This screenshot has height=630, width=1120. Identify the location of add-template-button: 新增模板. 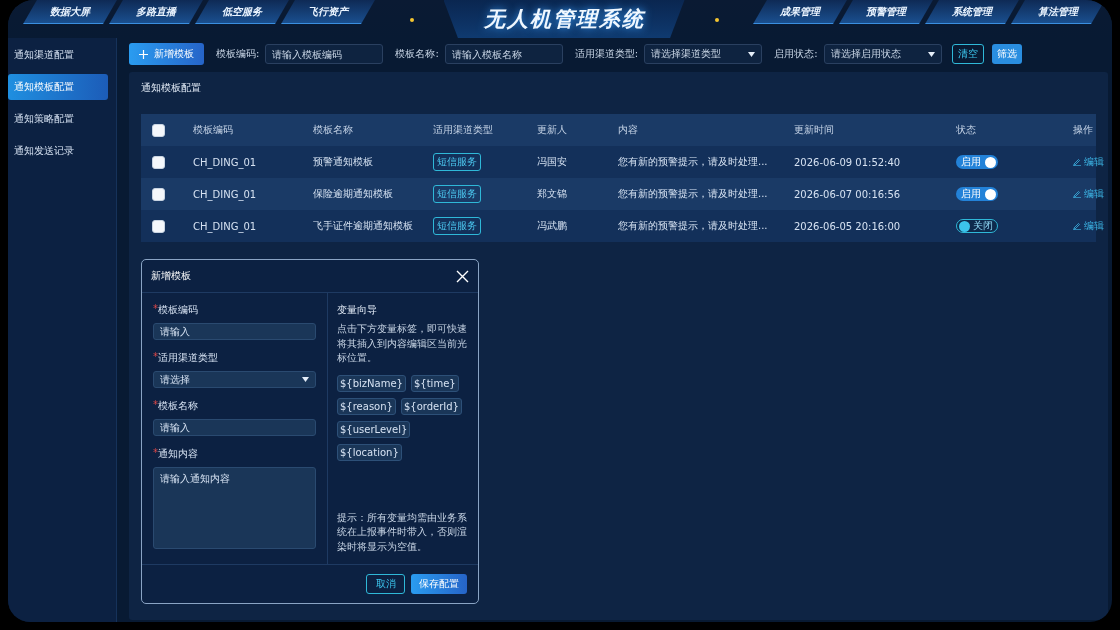
(166, 54).